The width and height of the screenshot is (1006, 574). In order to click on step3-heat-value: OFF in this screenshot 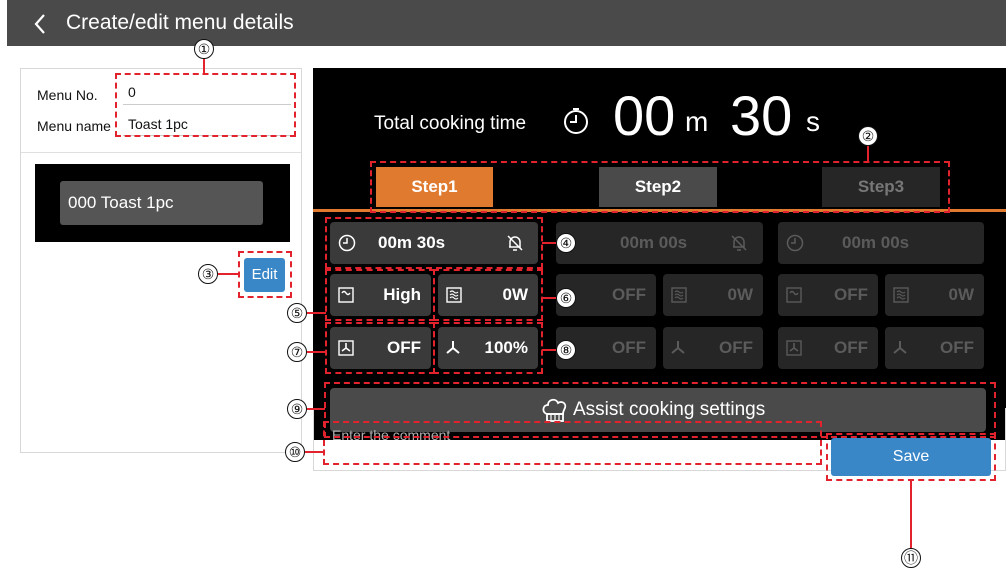, I will do `click(851, 294)`.